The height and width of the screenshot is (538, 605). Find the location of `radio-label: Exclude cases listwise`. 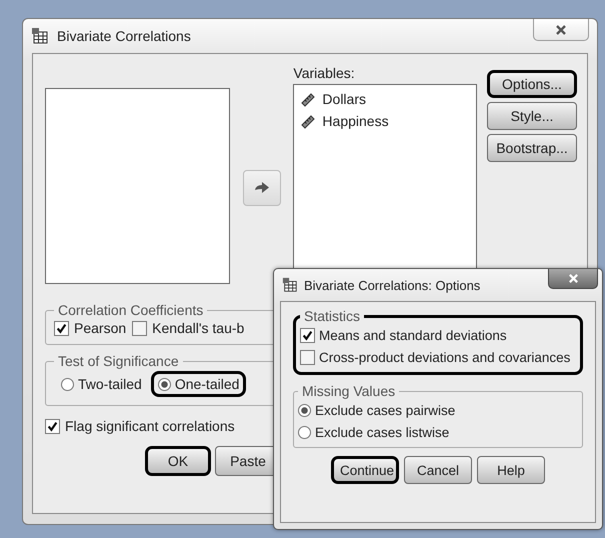

radio-label: Exclude cases listwise is located at coordinates (382, 432).